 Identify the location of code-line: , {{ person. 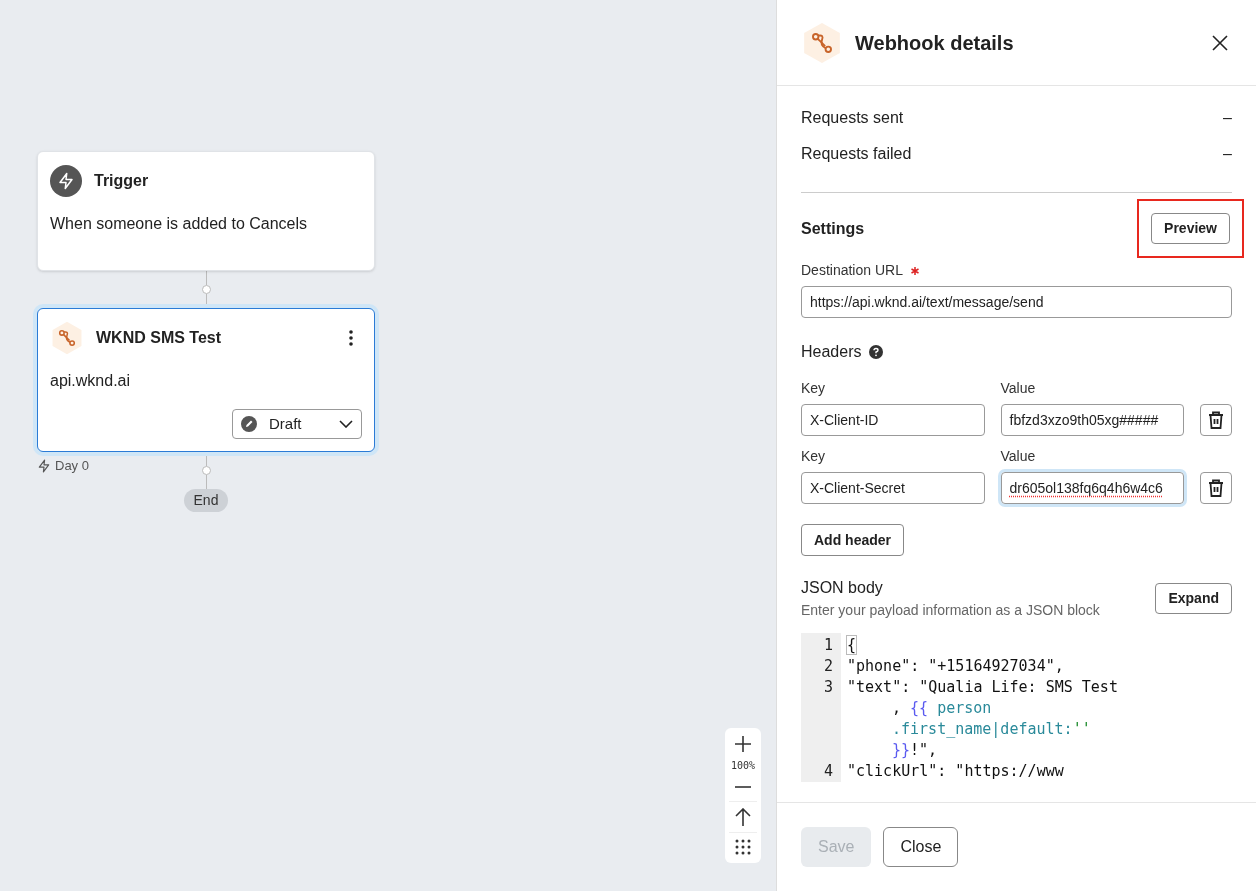
(942, 708).